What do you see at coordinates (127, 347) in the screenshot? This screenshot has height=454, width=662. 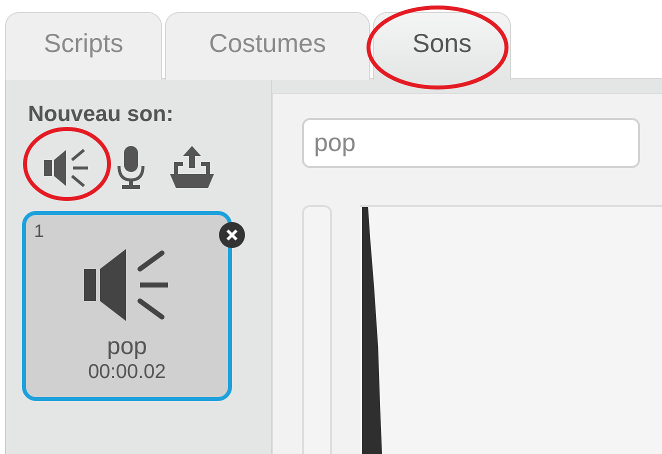 I see `sound-name: pop` at bounding box center [127, 347].